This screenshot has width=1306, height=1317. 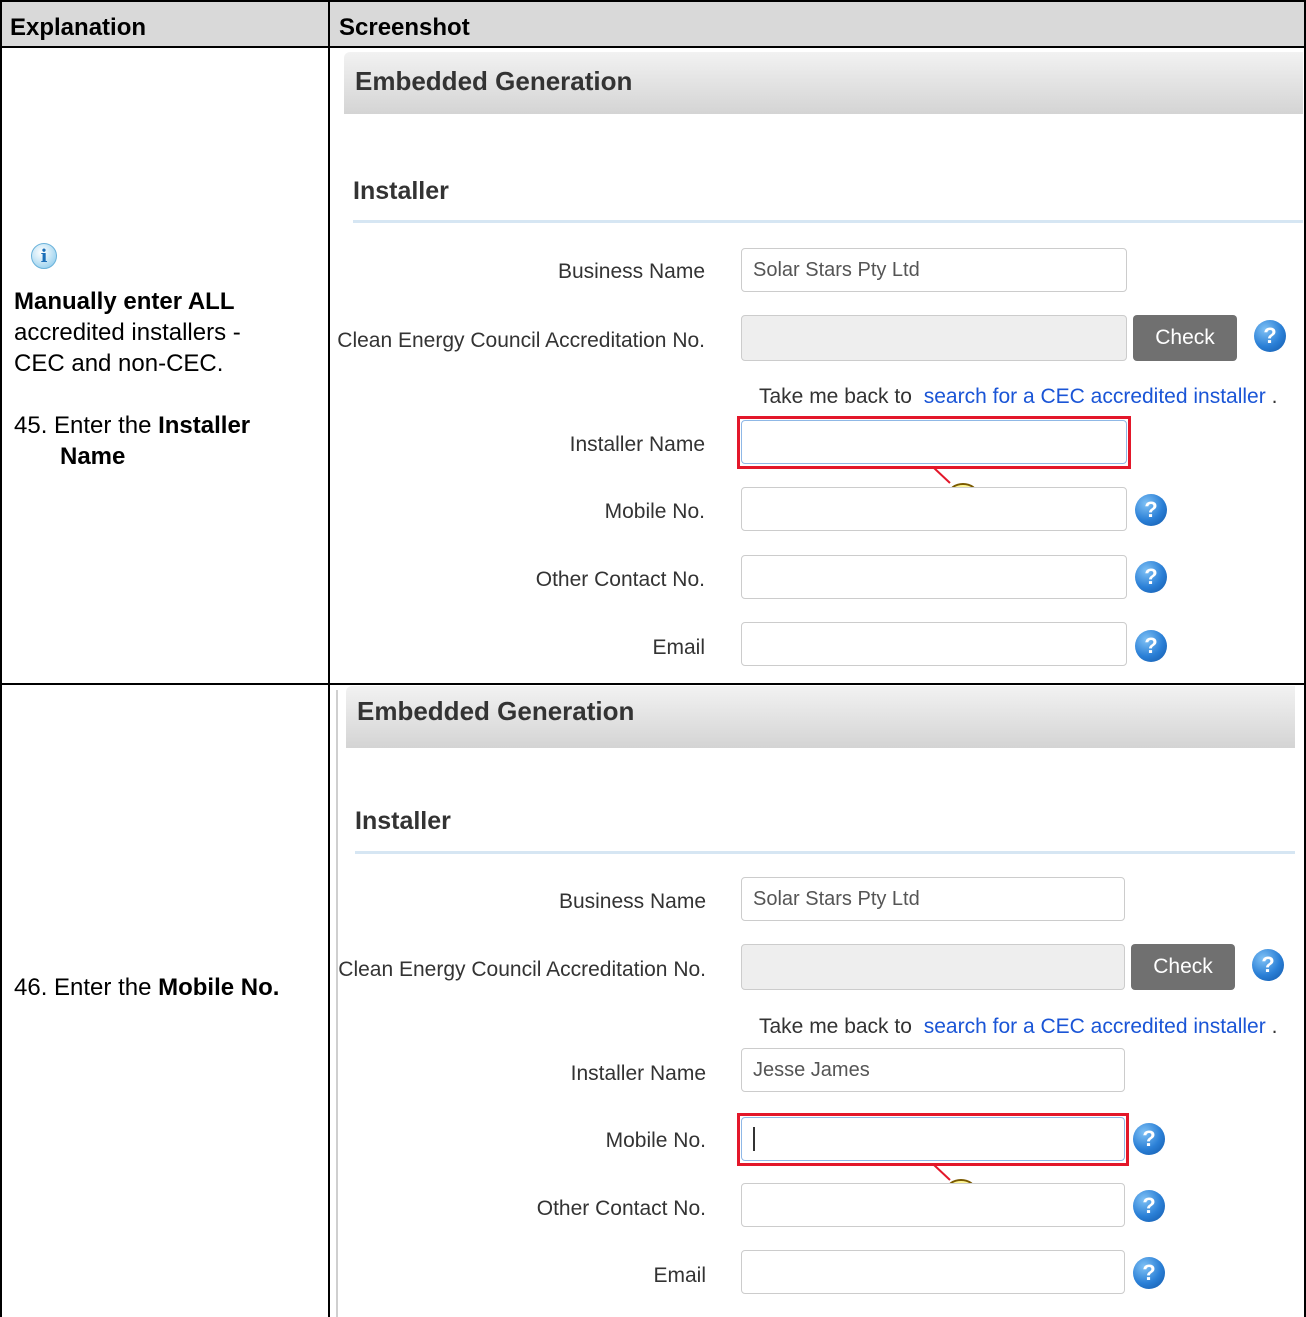 I want to click on grid-header-bottom, so click(x=653, y=47).